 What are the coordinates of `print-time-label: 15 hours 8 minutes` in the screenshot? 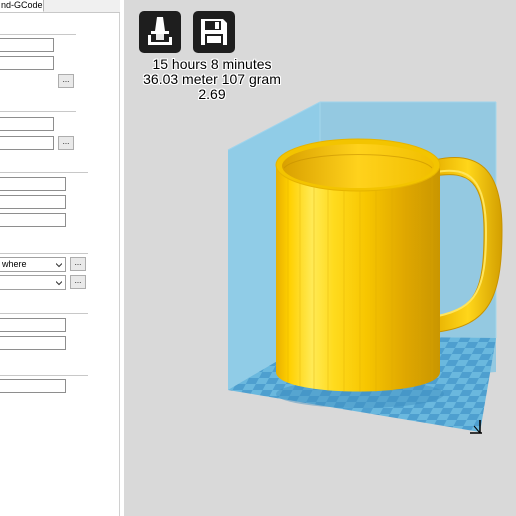 It's located at (212, 64).